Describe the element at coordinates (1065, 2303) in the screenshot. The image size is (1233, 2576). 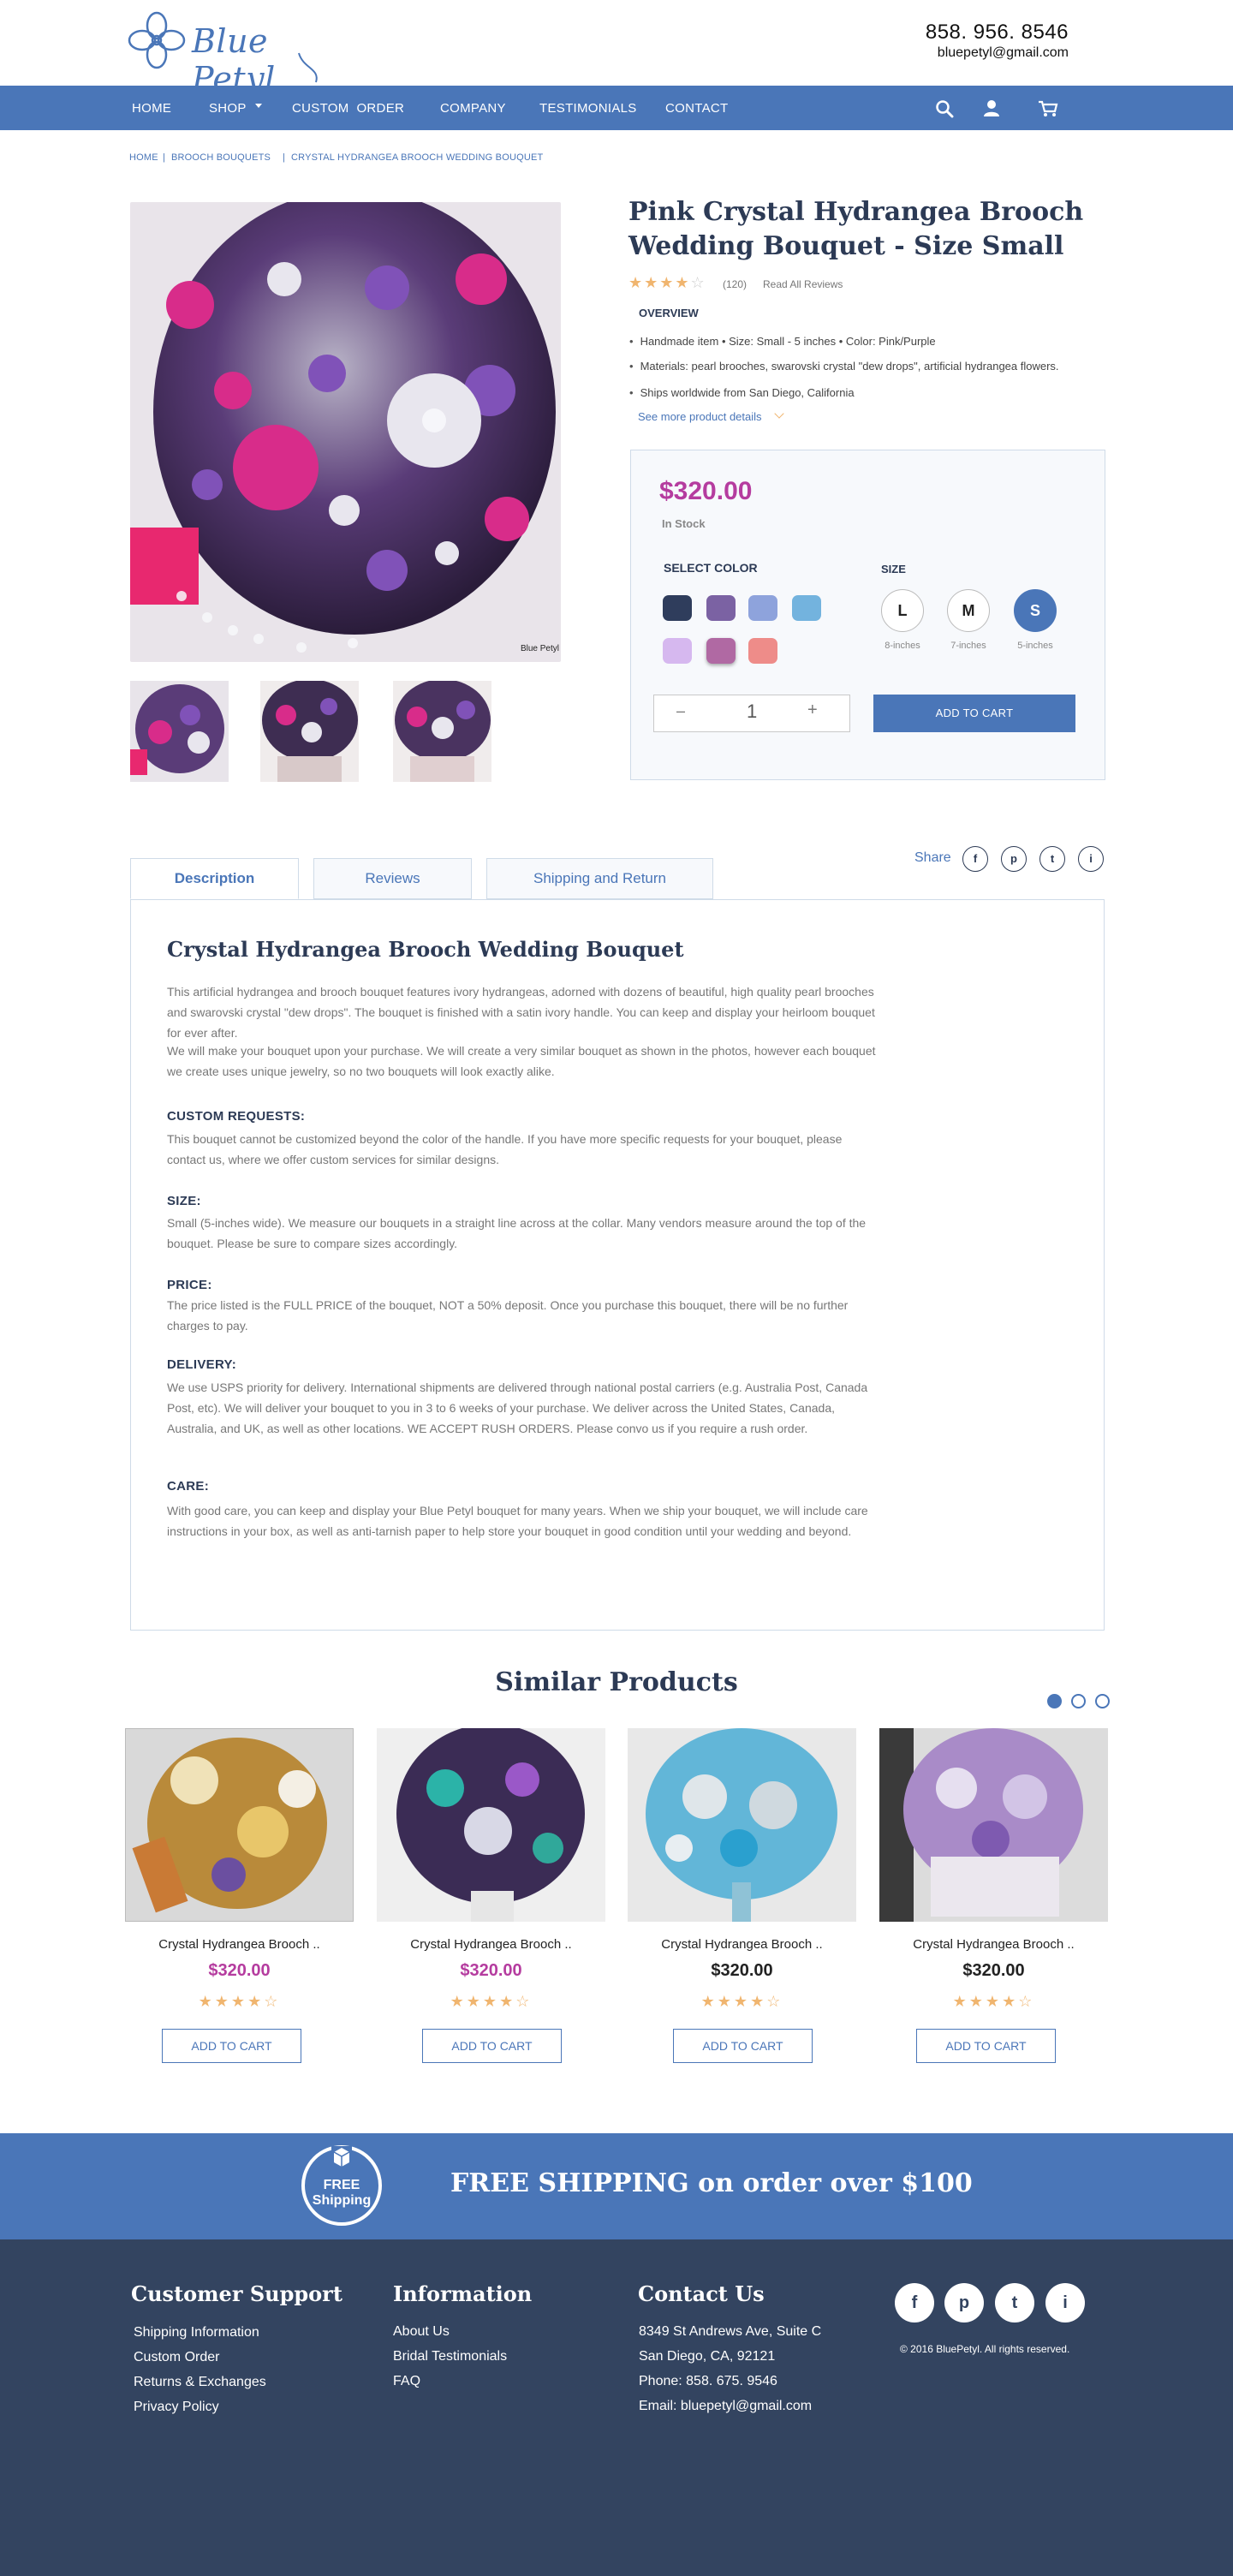
I see `footer-instagram-icon: i` at that location.